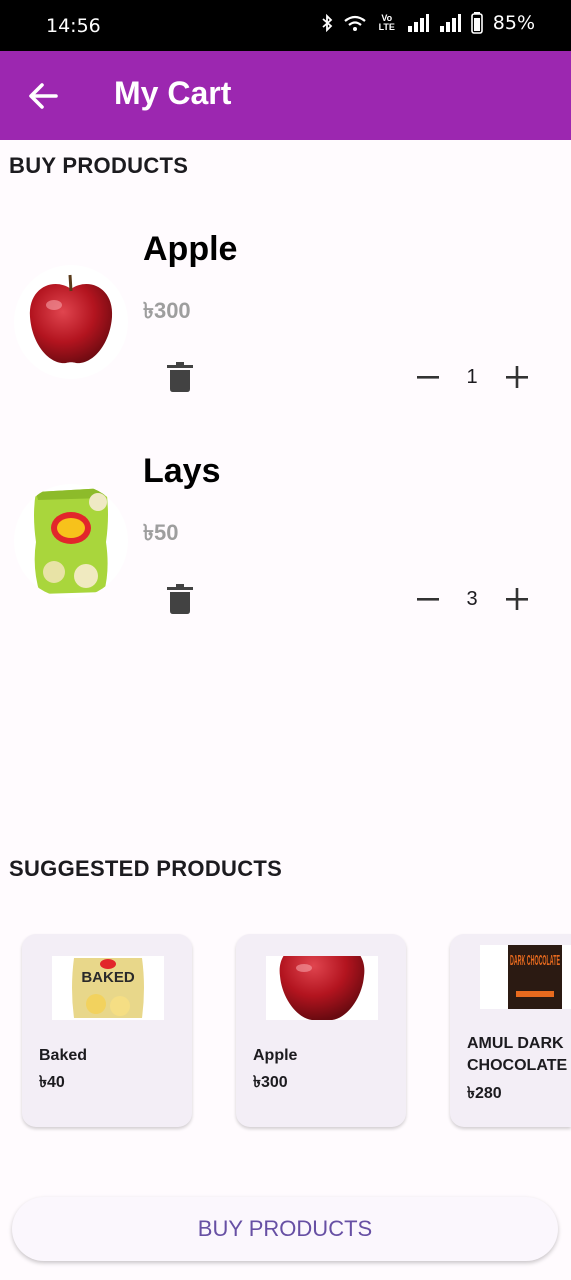 This screenshot has width=571, height=1280. I want to click on suggested-name: Baked, so click(63, 1055).